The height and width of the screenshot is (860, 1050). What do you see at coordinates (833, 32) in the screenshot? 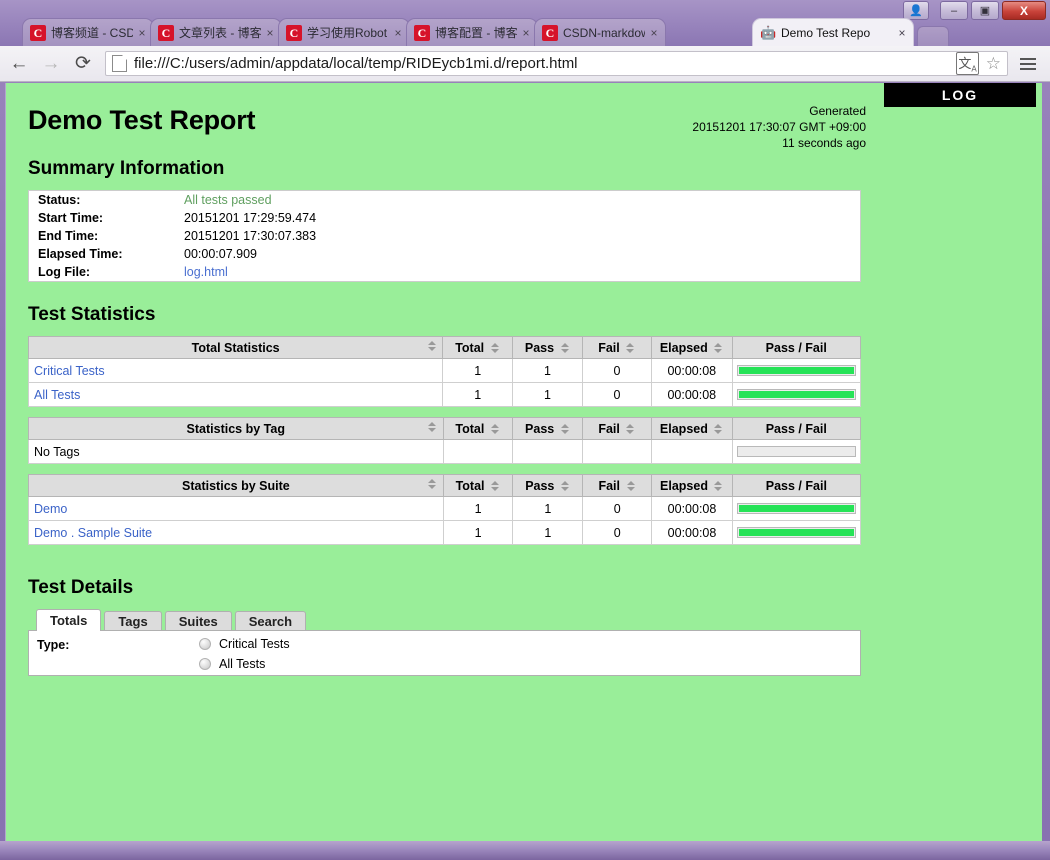
I see `browser-tab-5: 🤖 Demo Test Repo ×` at bounding box center [833, 32].